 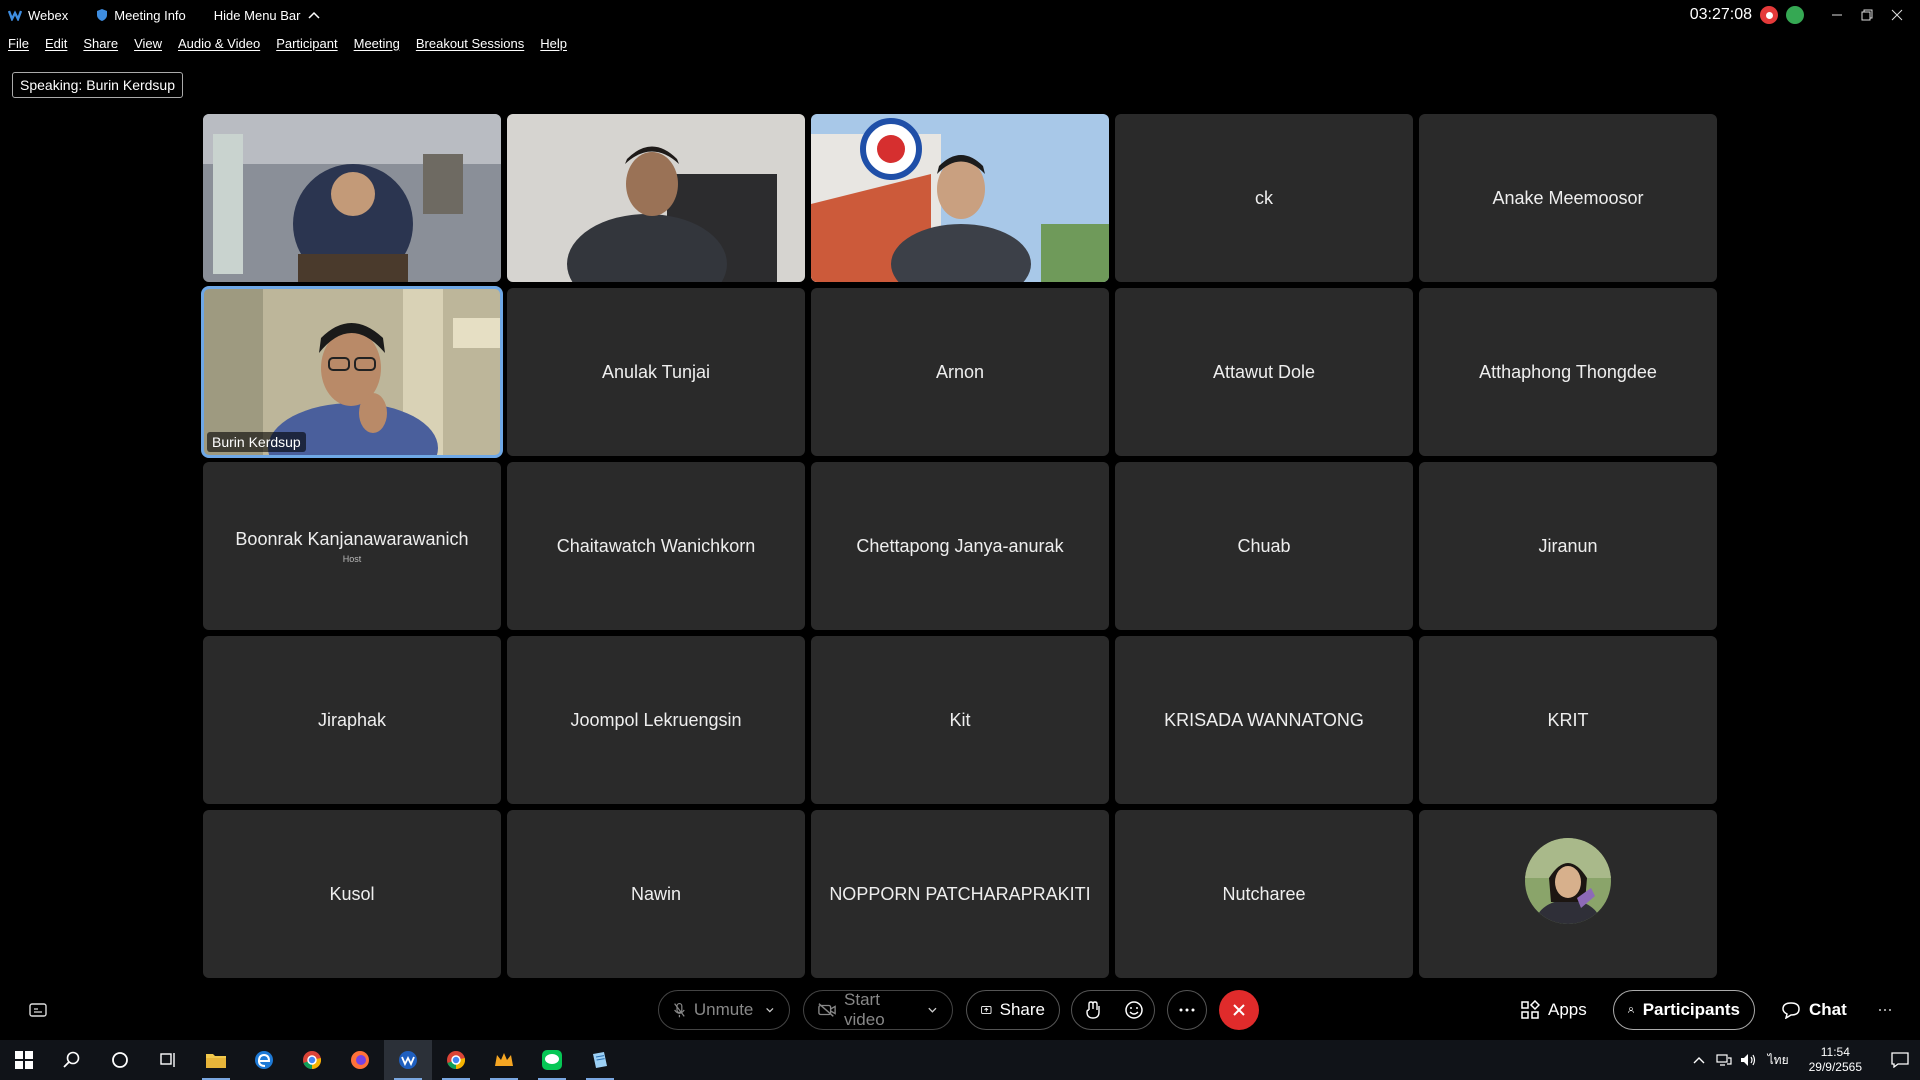 I want to click on taskbar-clock: 11:54 29/9/2565, so click(x=1835, y=1060).